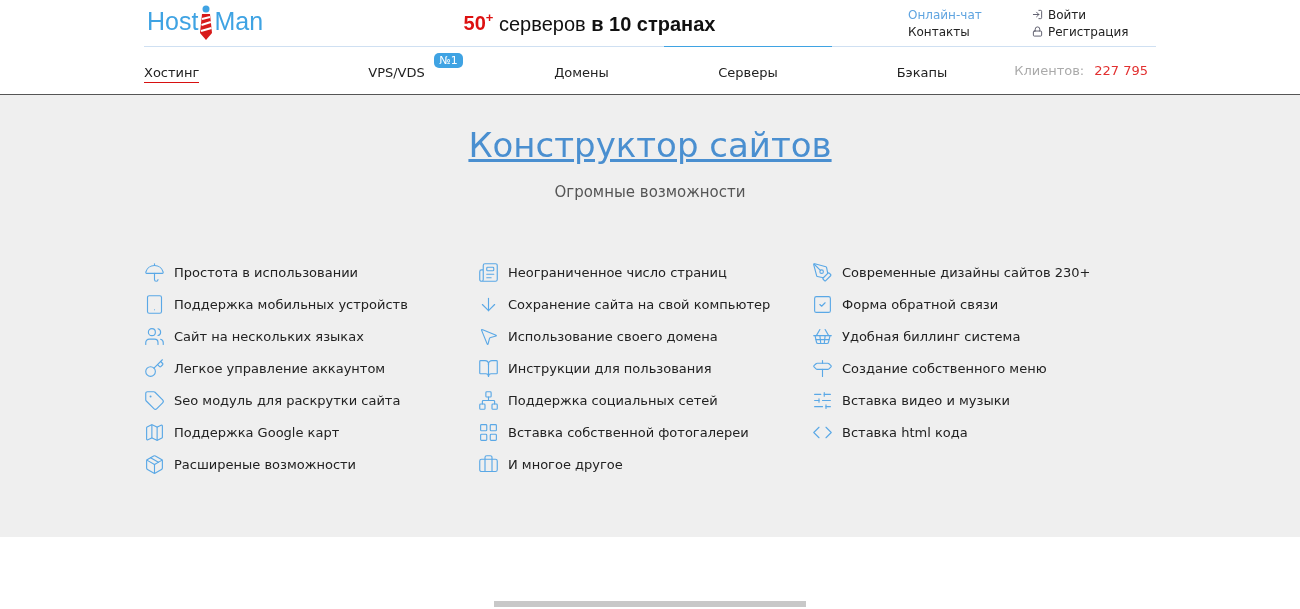 The height and width of the screenshot is (609, 1300). What do you see at coordinates (1080, 31) in the screenshot?
I see `register-link: Регистрация` at bounding box center [1080, 31].